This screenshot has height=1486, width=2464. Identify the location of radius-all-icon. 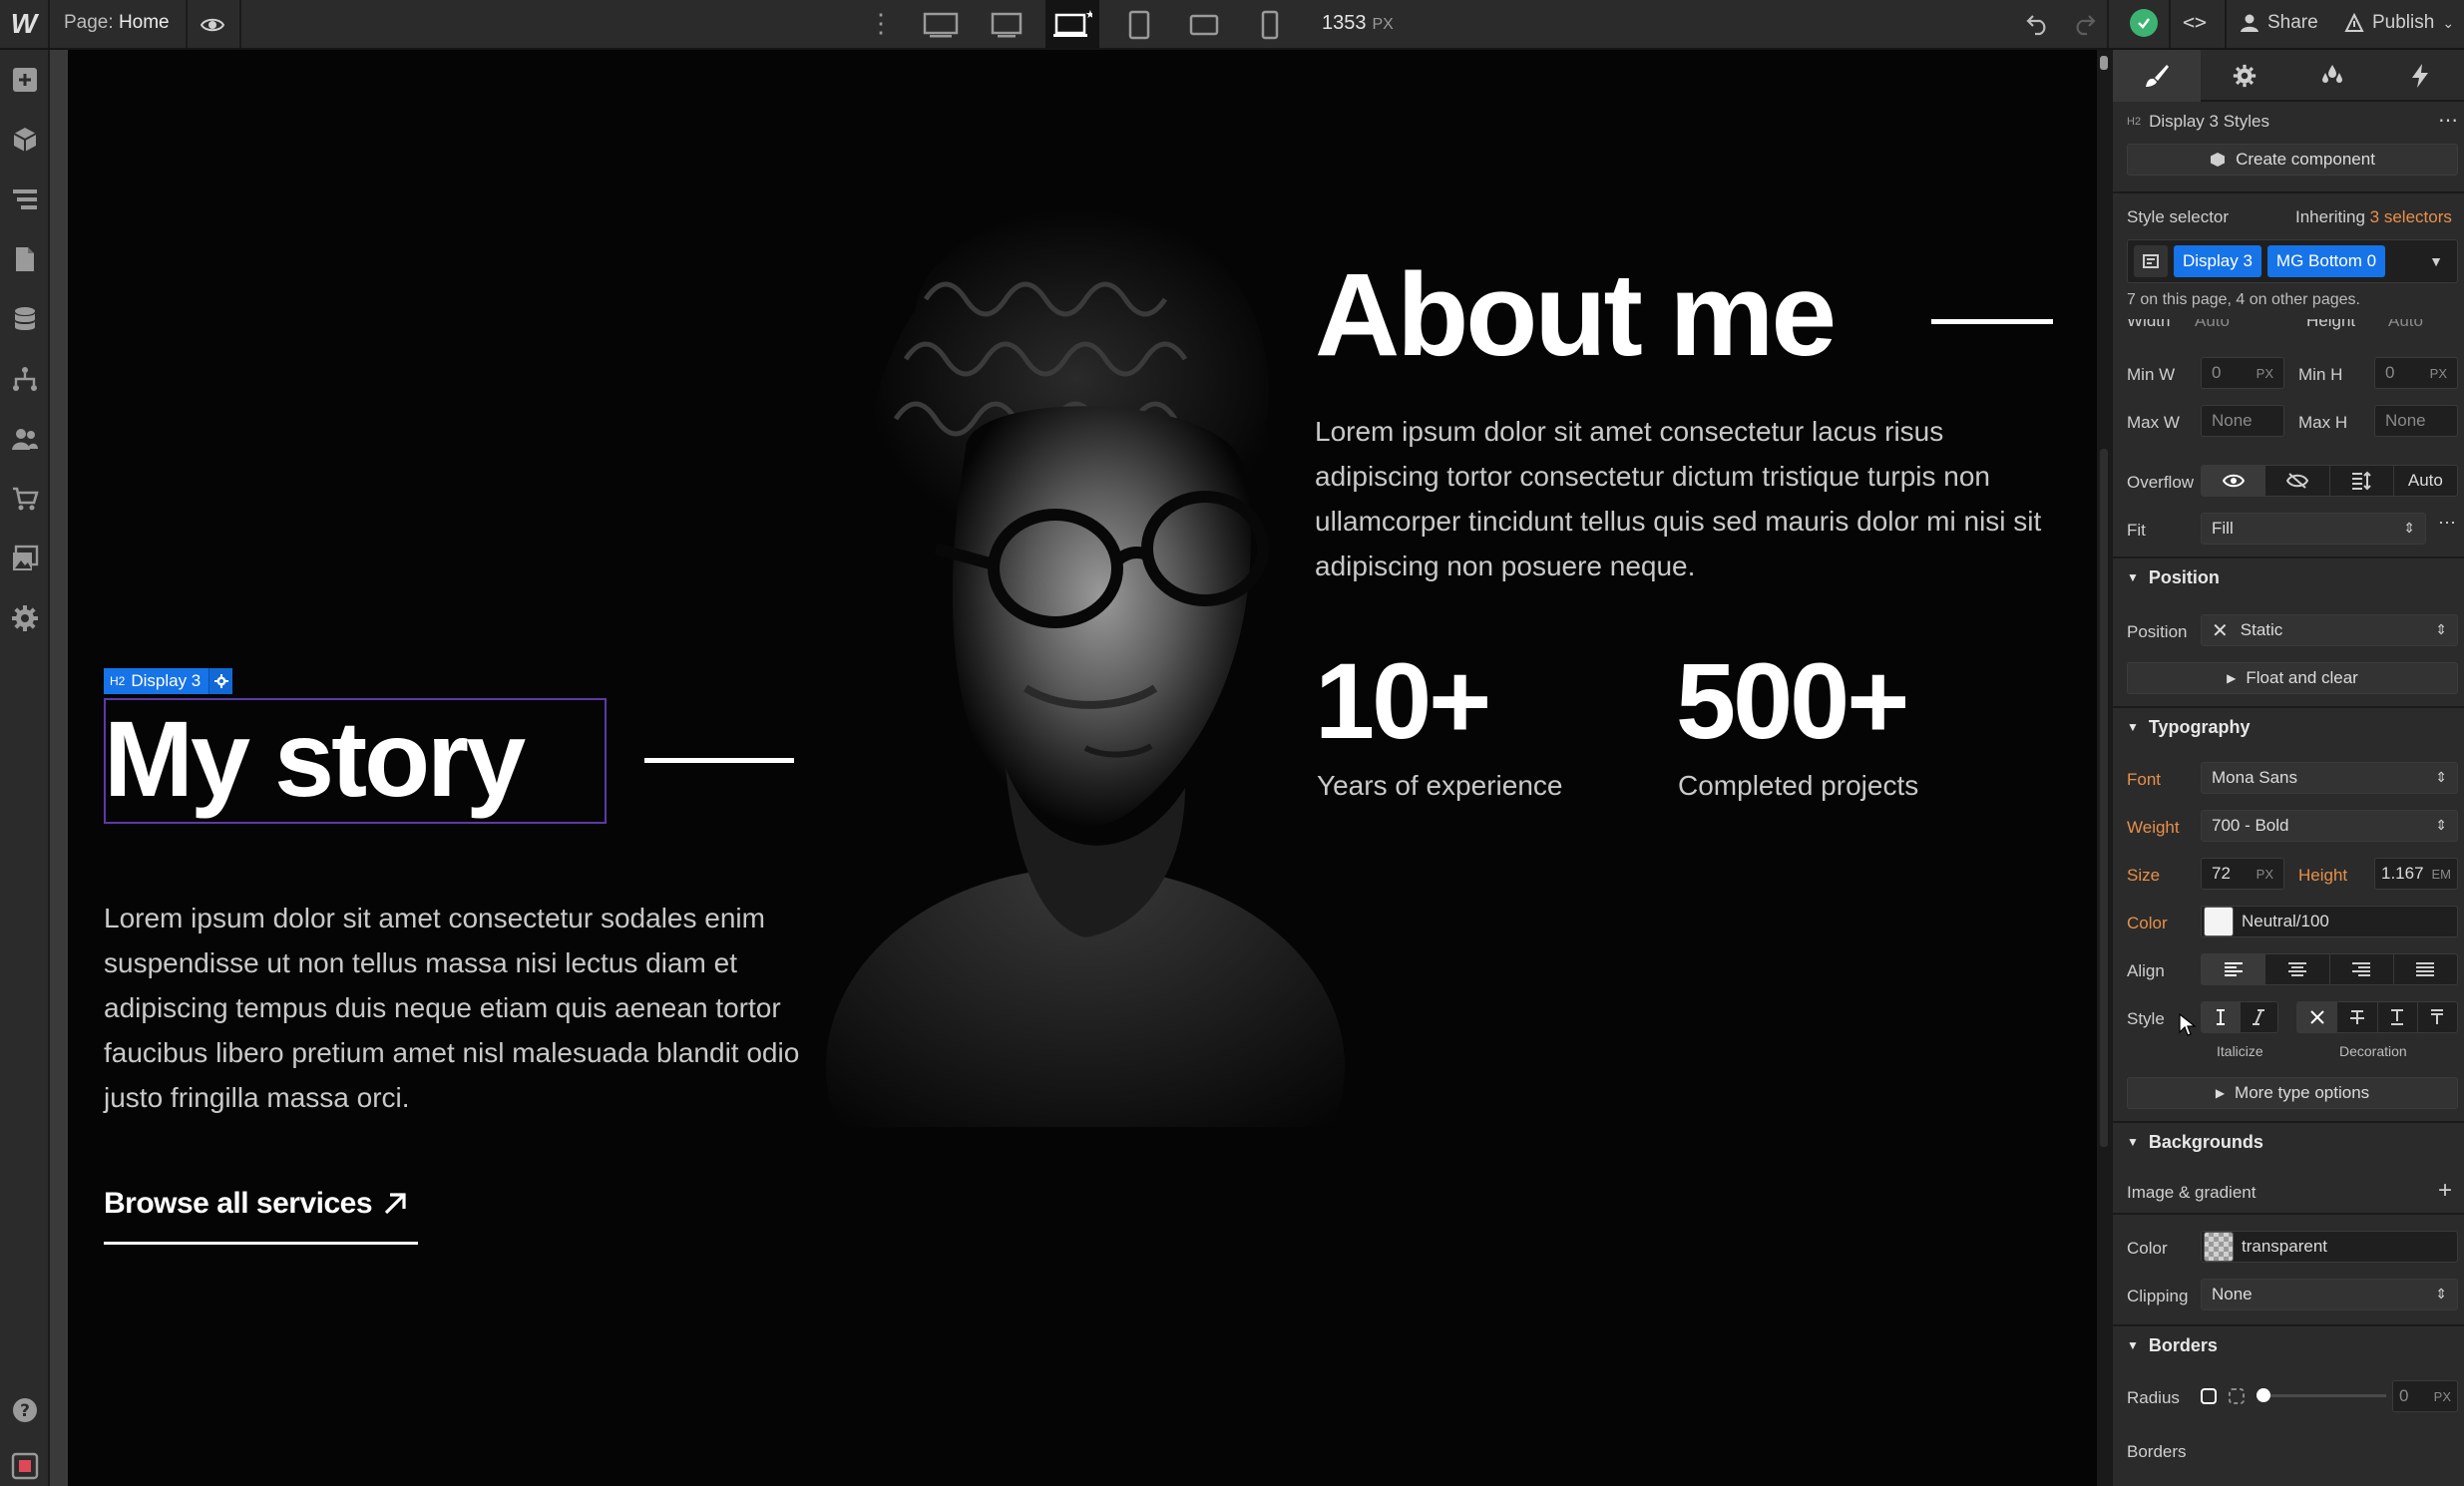
(2209, 1398).